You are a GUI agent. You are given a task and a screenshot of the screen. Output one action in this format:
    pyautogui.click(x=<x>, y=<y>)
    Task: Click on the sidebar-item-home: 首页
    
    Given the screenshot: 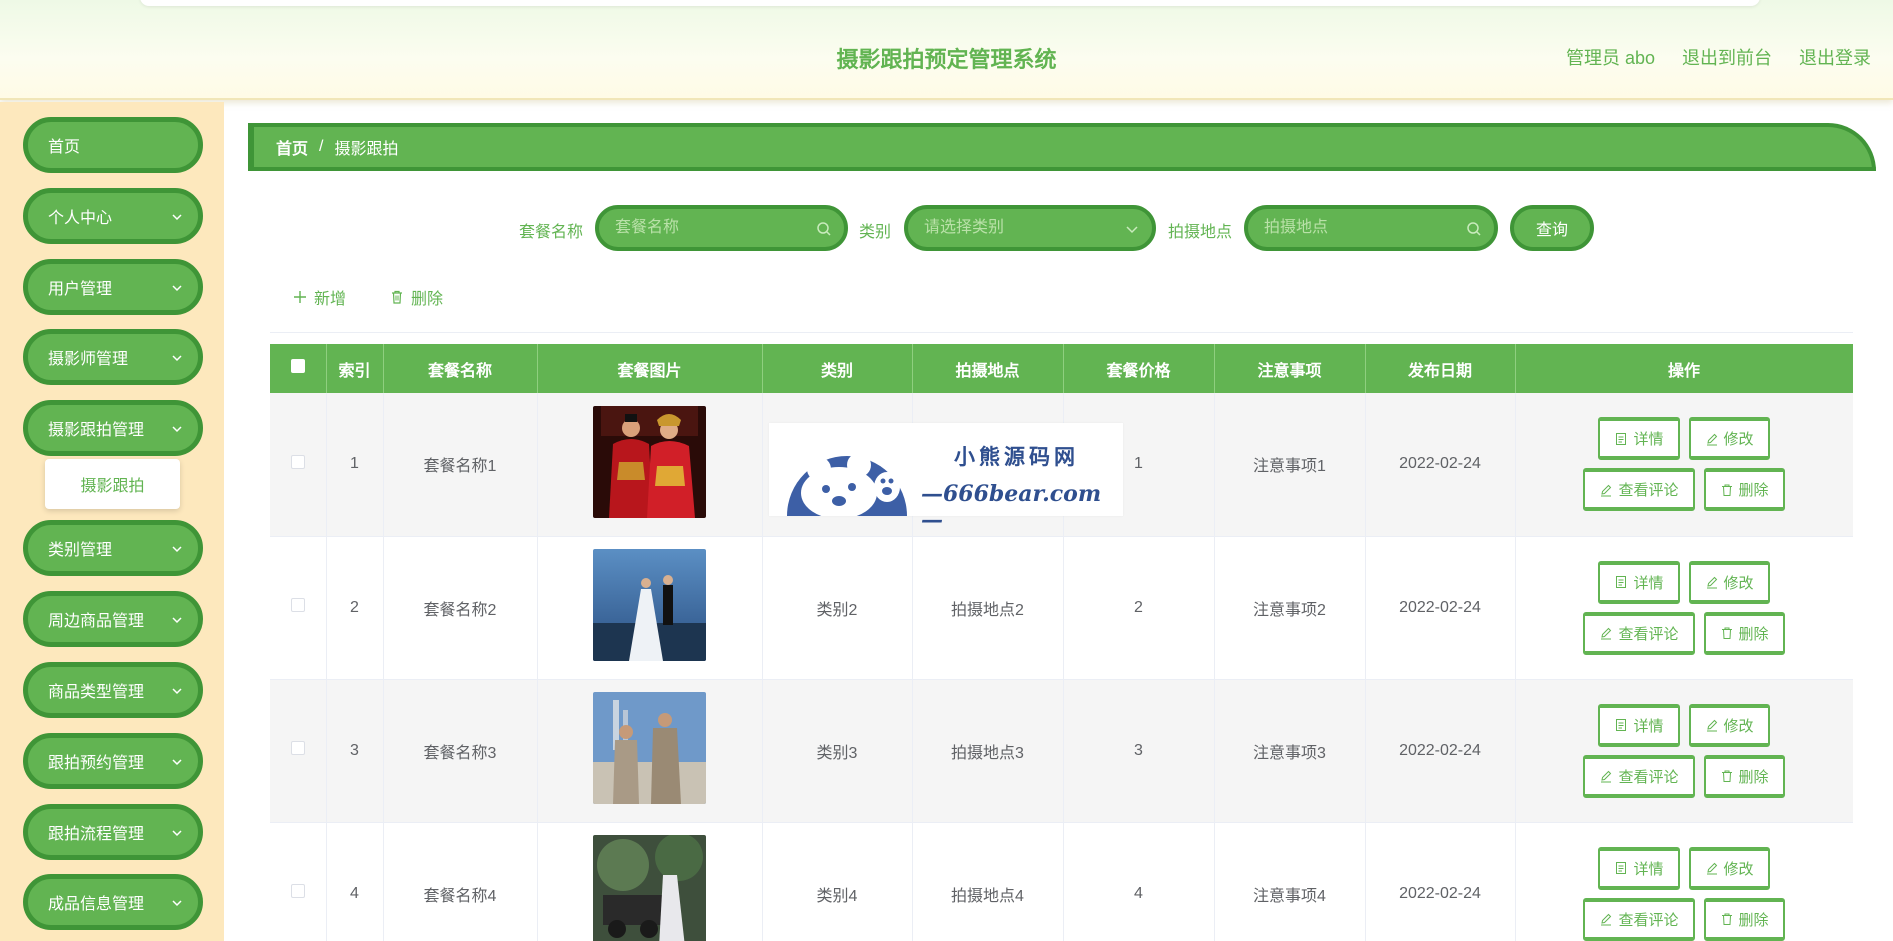 What is the action you would take?
    pyautogui.click(x=113, y=145)
    